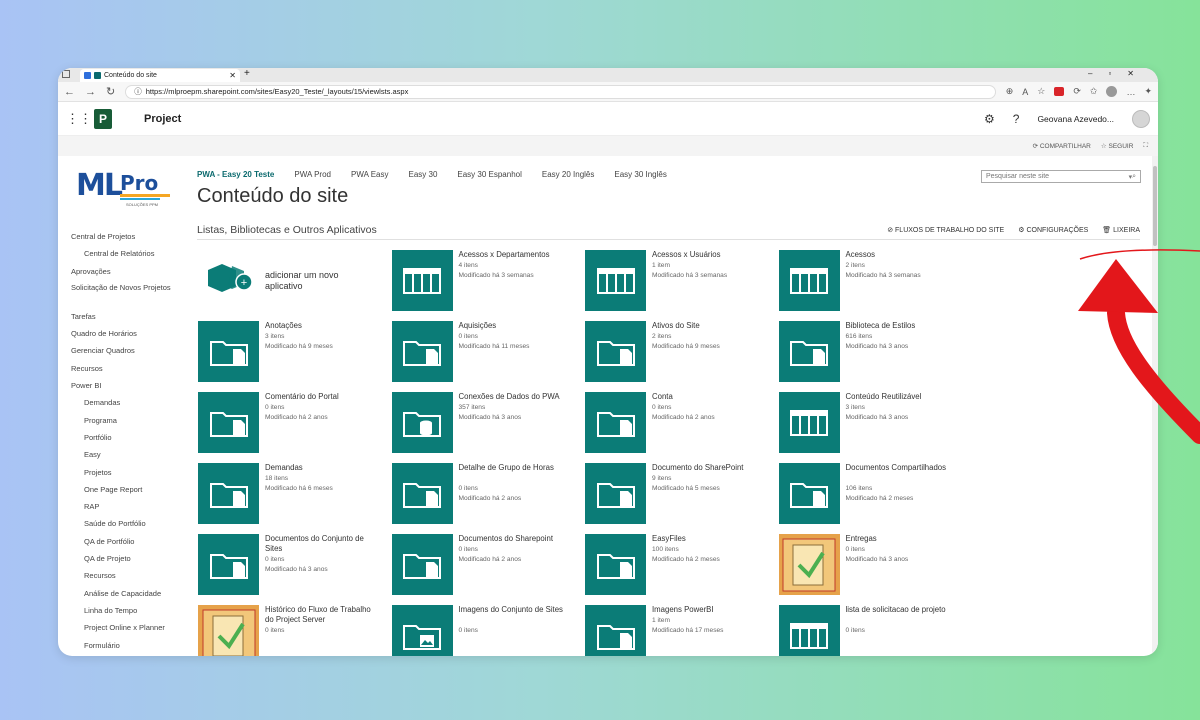 The image size is (1200, 720). Describe the element at coordinates (121, 316) in the screenshot. I see `sidebar-item: Tarefas` at that location.